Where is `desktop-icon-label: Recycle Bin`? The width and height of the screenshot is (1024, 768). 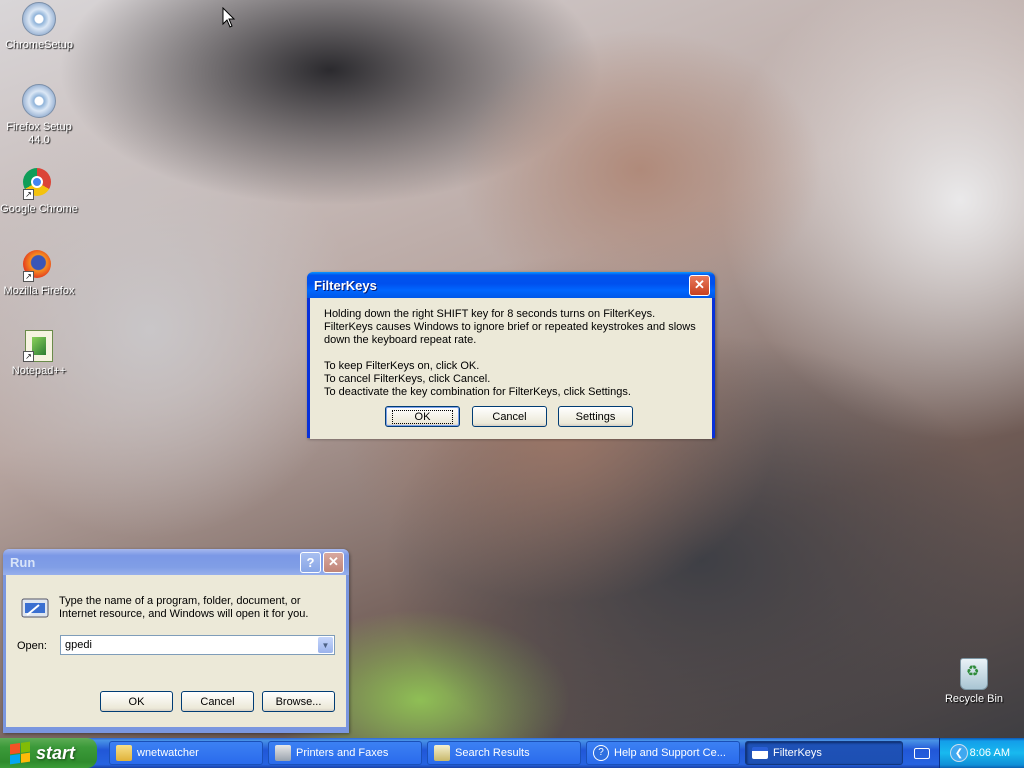
desktop-icon-label: Recycle Bin is located at coordinates (974, 699).